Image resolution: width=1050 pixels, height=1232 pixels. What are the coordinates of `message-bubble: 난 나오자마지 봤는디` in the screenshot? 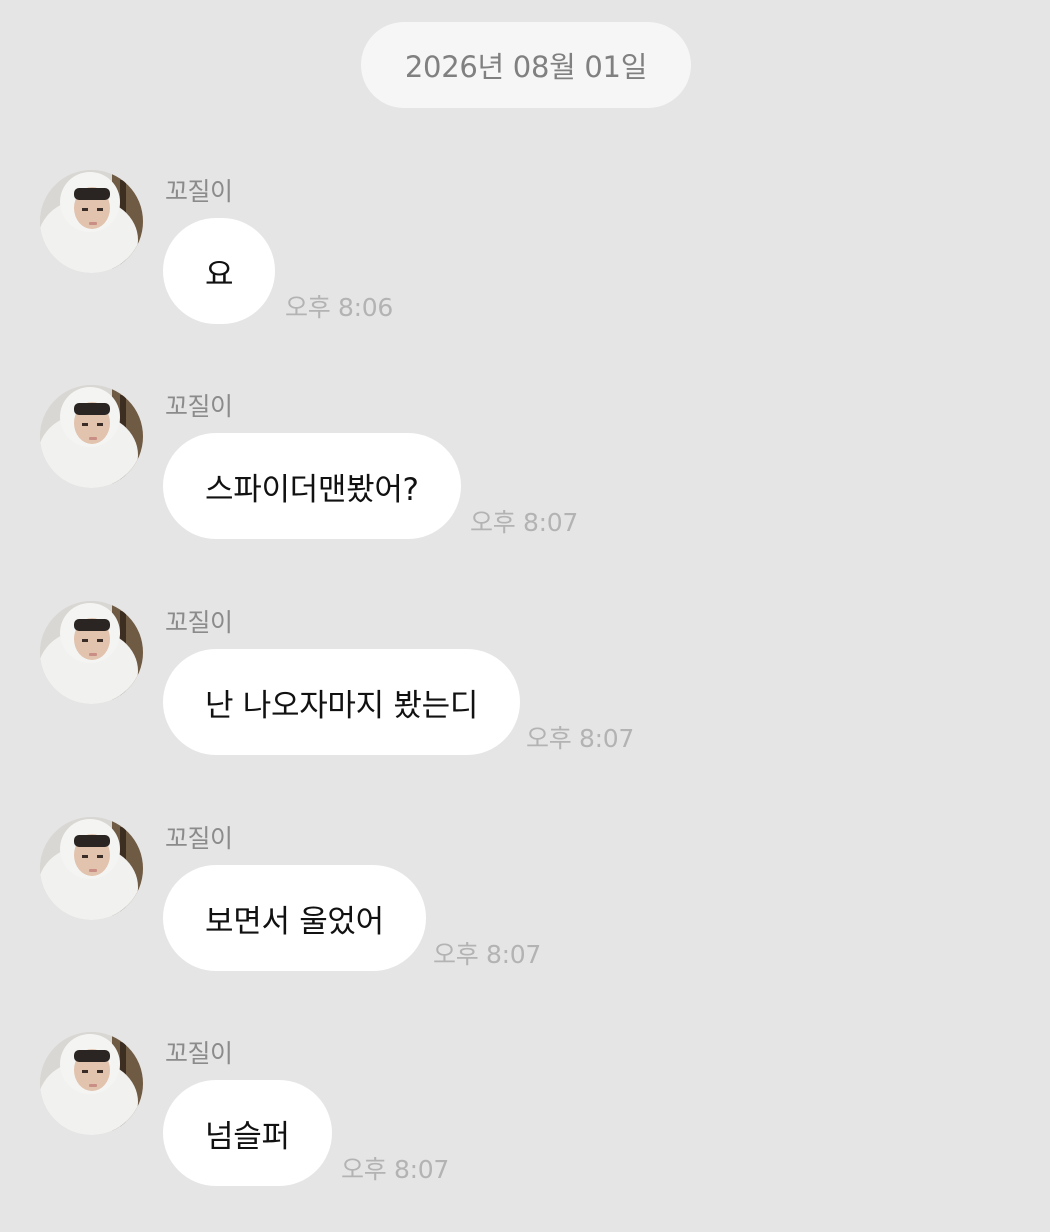 It's located at (342, 702).